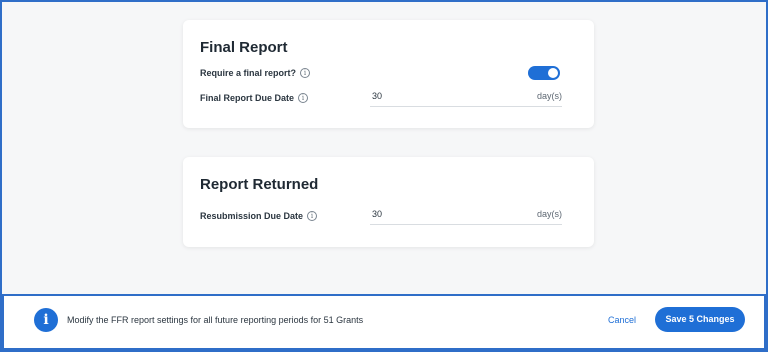 Image resolution: width=768 pixels, height=352 pixels. Describe the element at coordinates (466, 216) in the screenshot. I see `resubmission-due-field: 30 day(s)` at that location.